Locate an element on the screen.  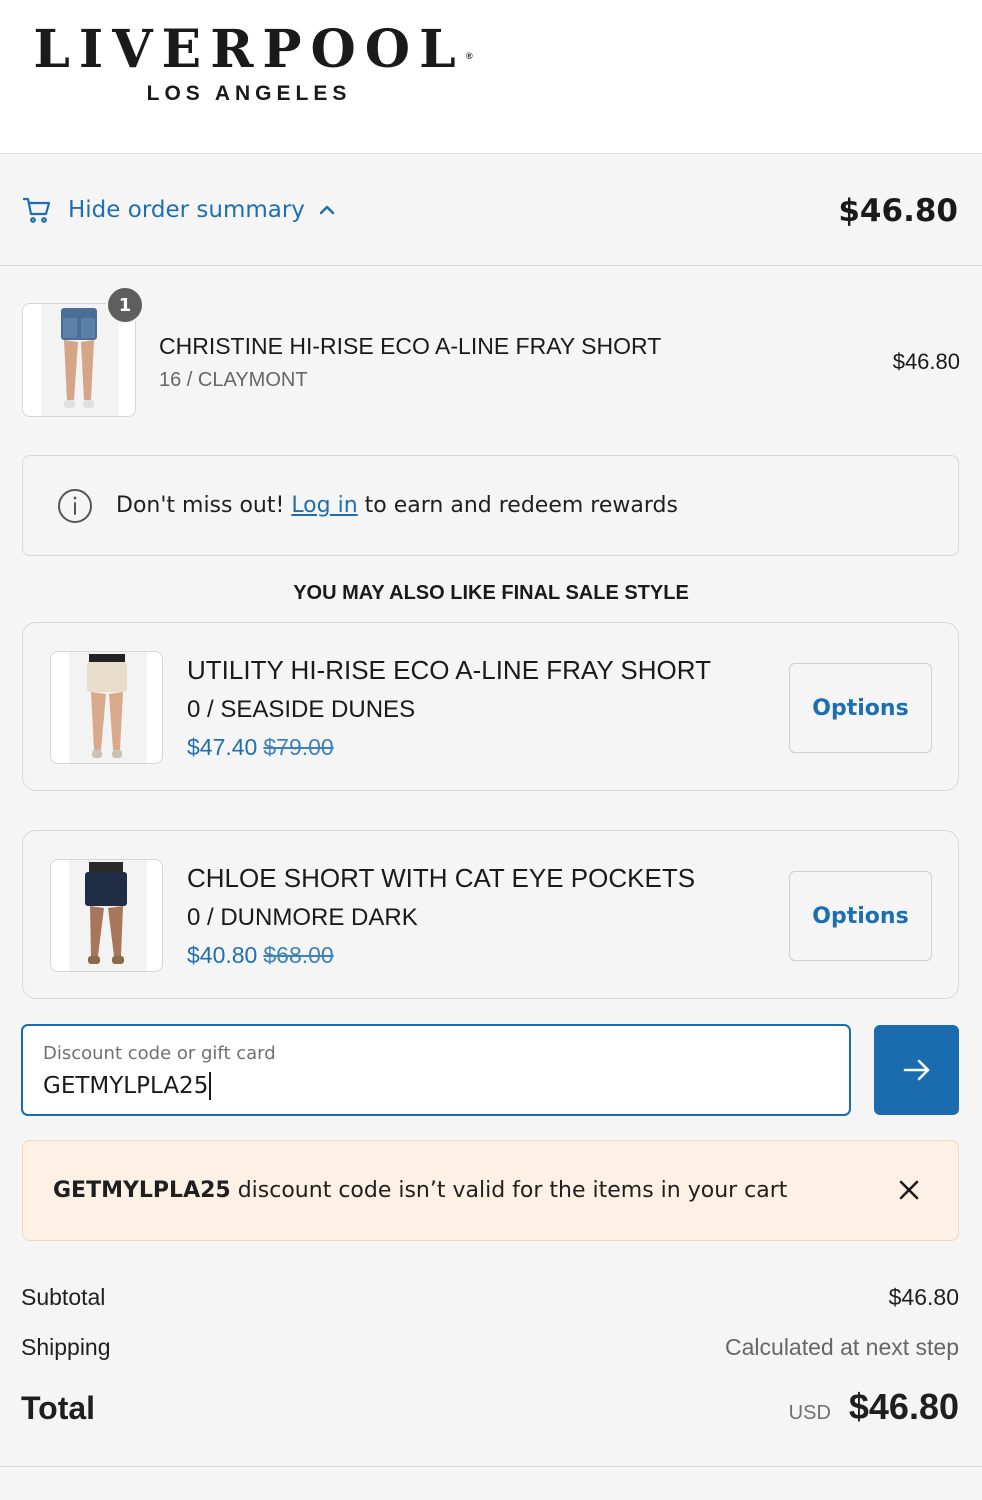
total-label: Total is located at coordinates (58, 1408).